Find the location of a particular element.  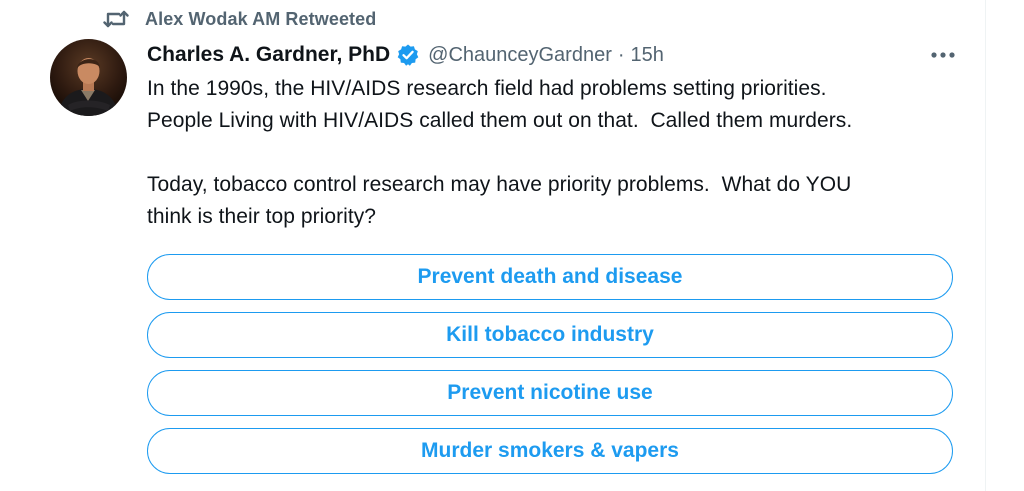

poll-option-prevent-death: Prevent death and disease is located at coordinates (550, 277).